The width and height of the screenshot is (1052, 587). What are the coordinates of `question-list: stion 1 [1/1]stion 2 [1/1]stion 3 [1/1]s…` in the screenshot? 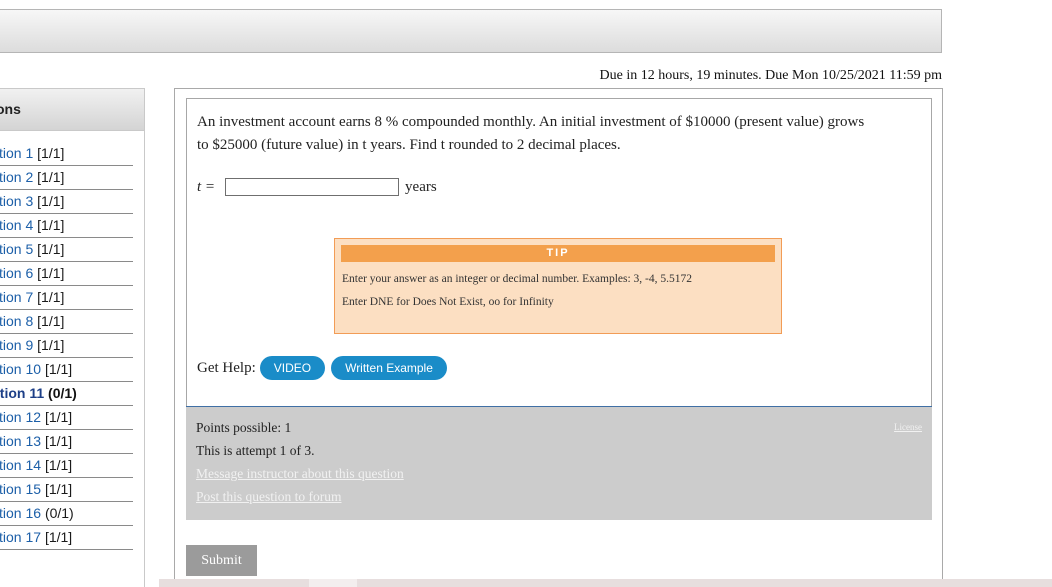 It's located at (66, 347).